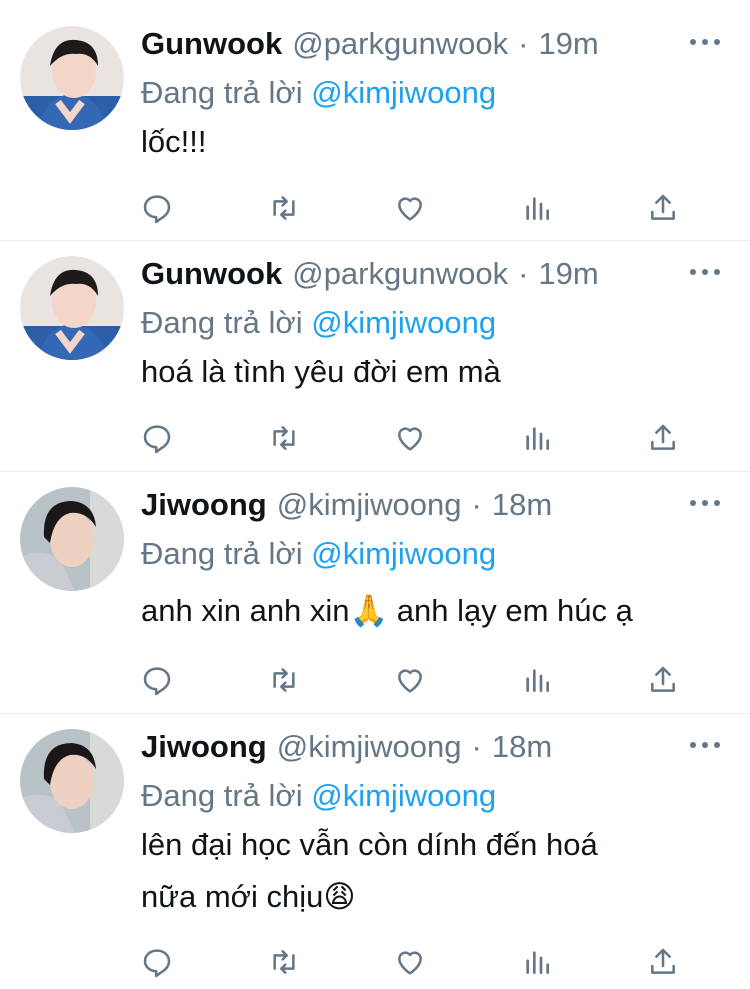  I want to click on tweet-text: anh xin anh xin🙏 anh lạy em húc ạ, so click(435, 611).